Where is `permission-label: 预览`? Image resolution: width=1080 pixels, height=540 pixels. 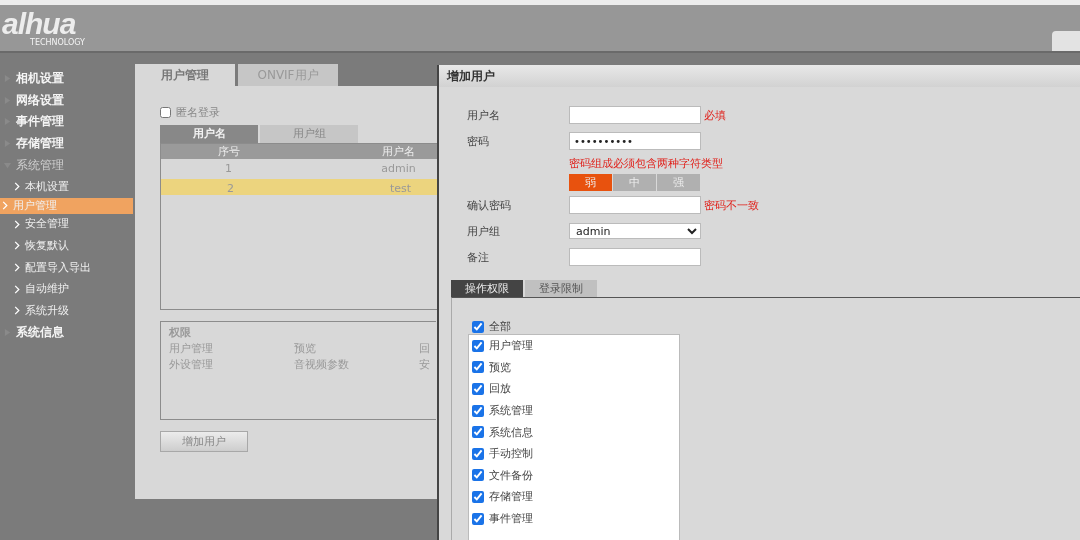
permission-label: 预览 is located at coordinates (305, 349).